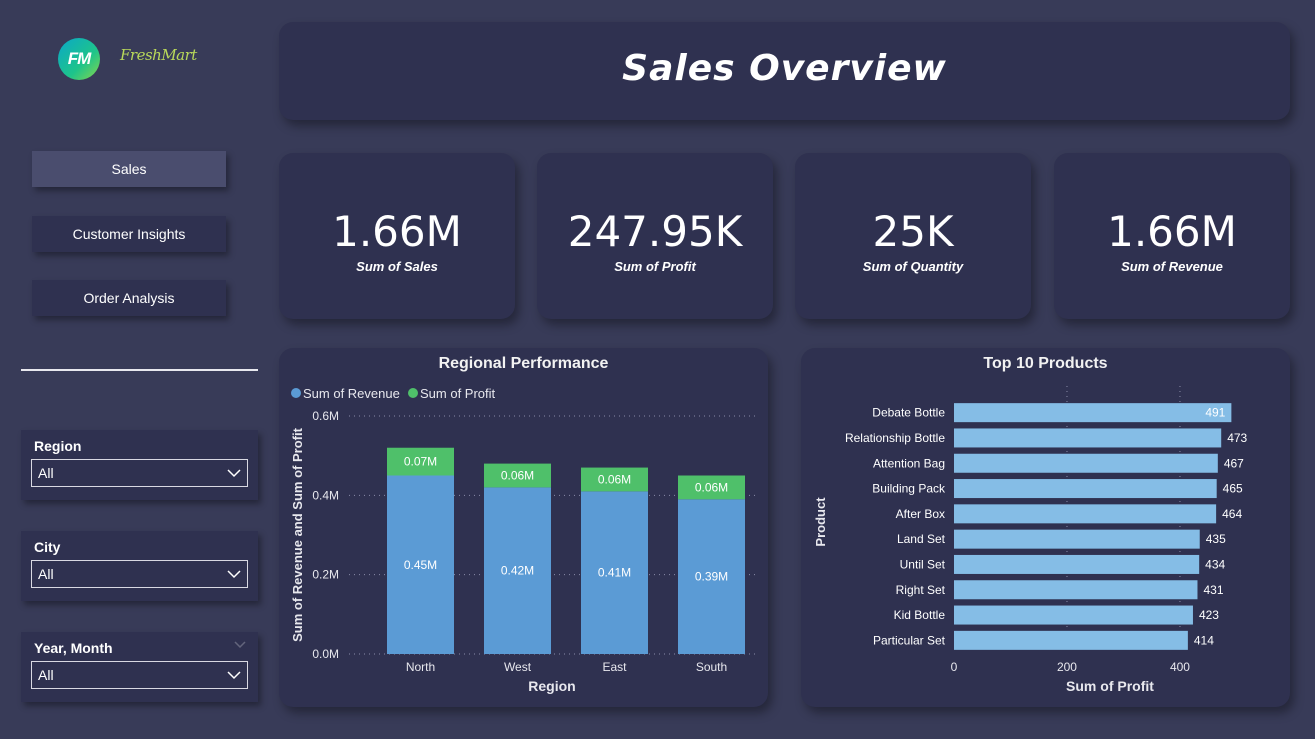 The width and height of the screenshot is (1315, 739). I want to click on kpi-sales-value: 1.66M, so click(397, 231).